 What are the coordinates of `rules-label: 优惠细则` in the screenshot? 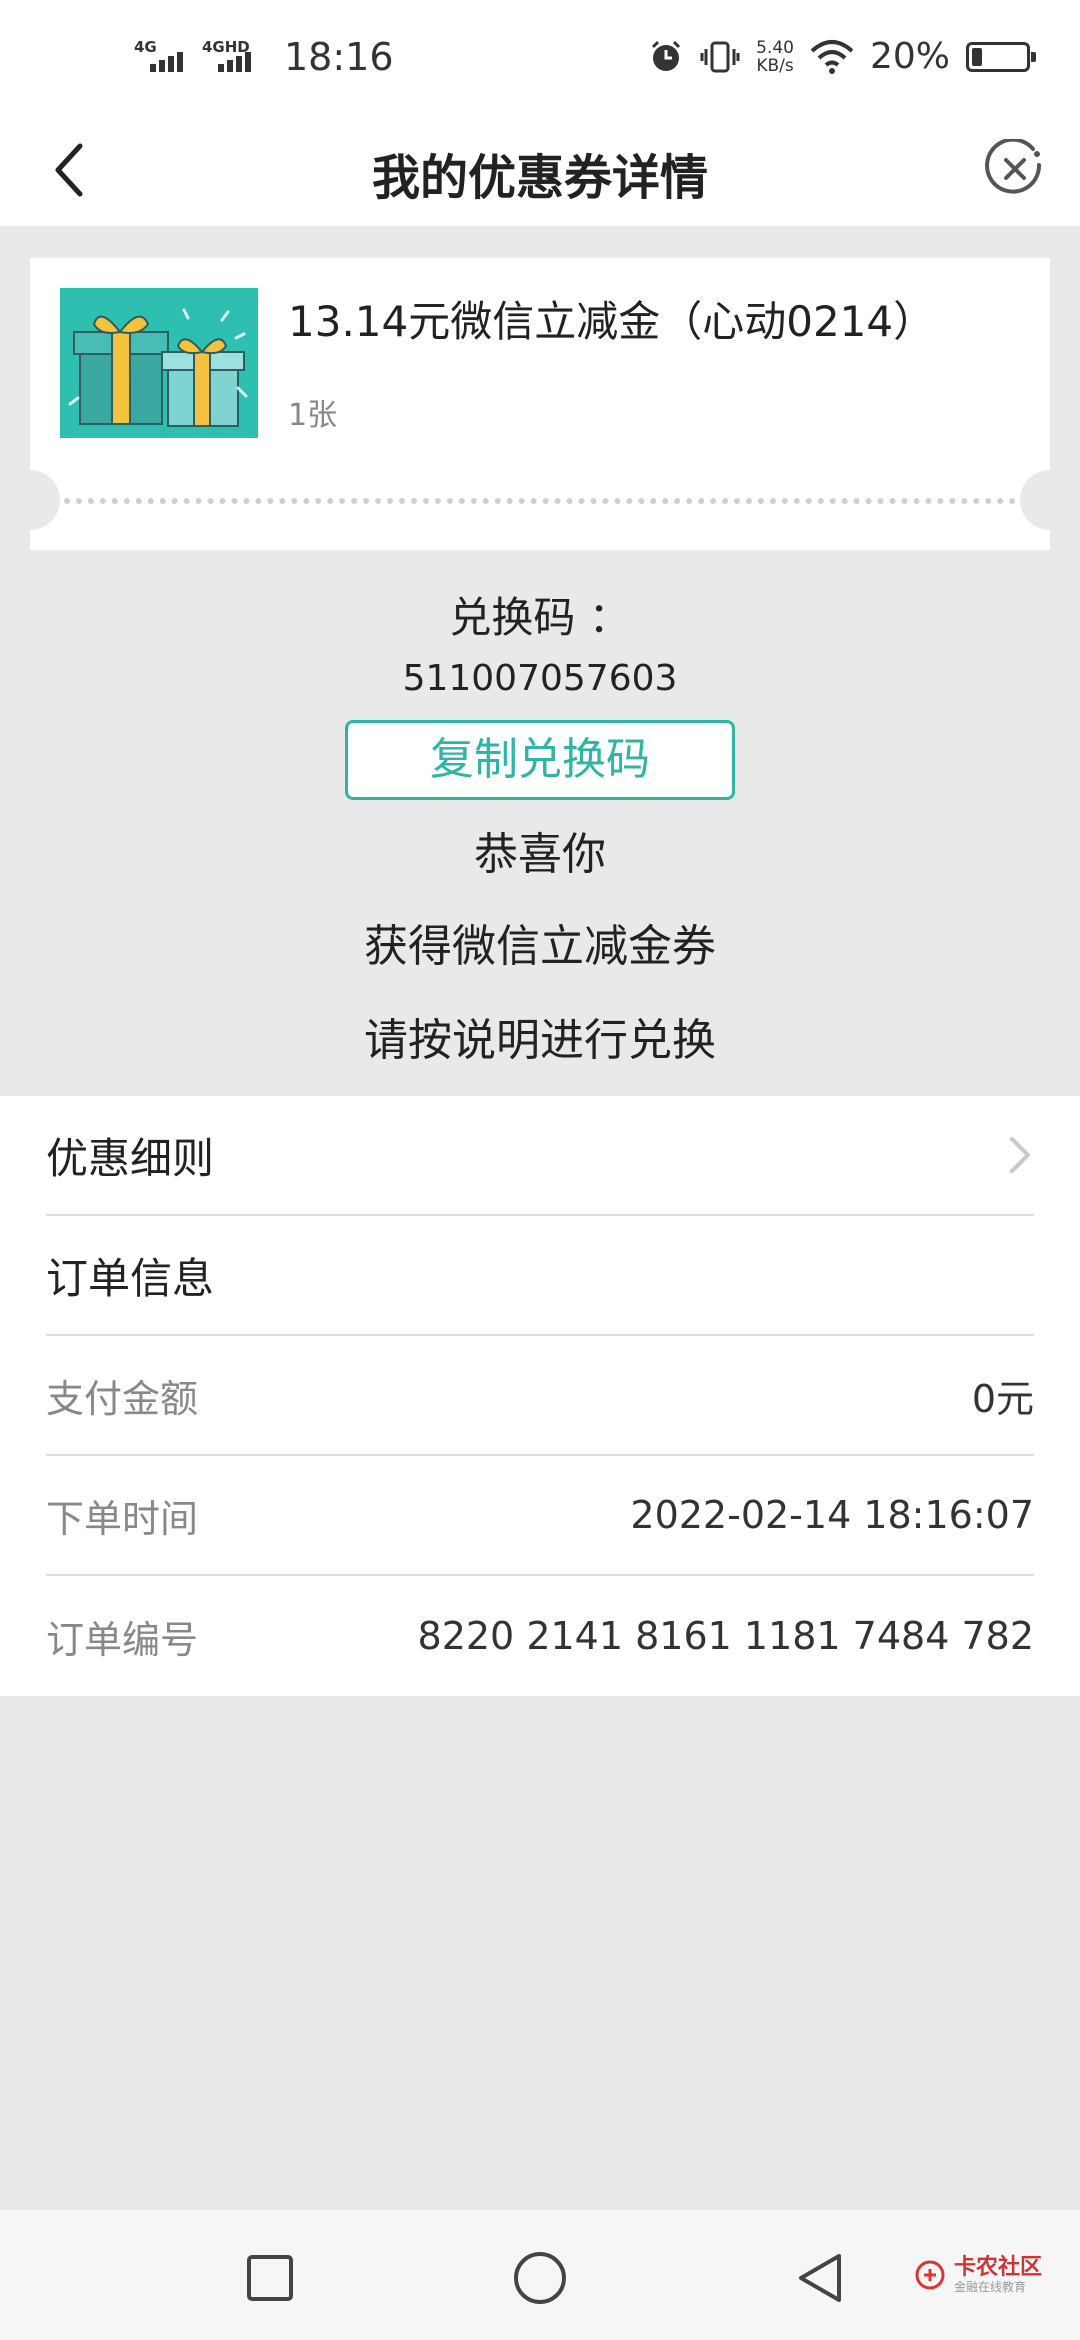 It's located at (130, 1158).